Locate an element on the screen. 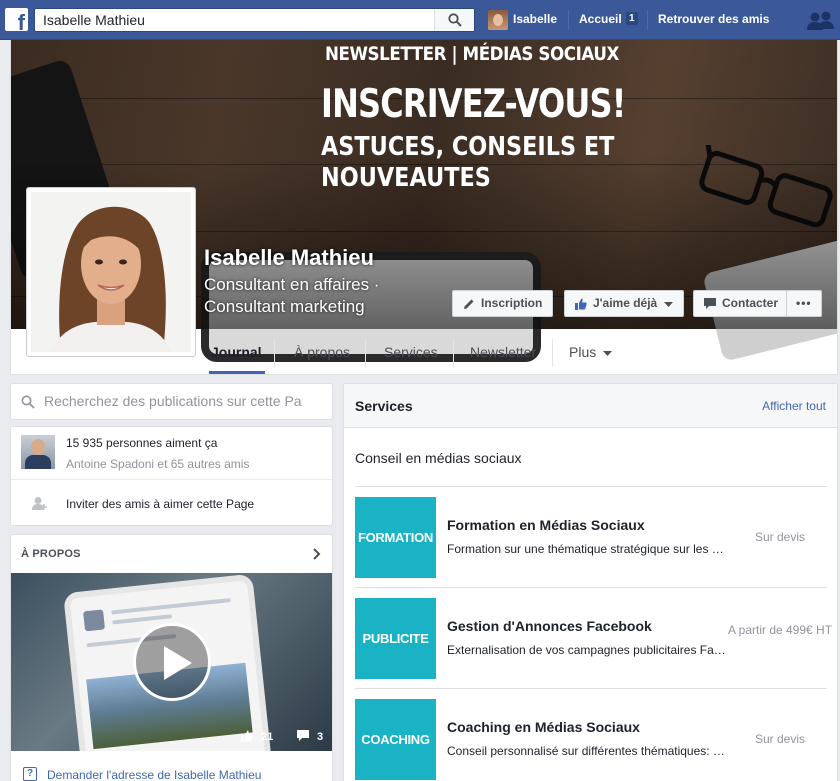 The height and width of the screenshot is (781, 840). chevron-right-icon is located at coordinates (317, 554).